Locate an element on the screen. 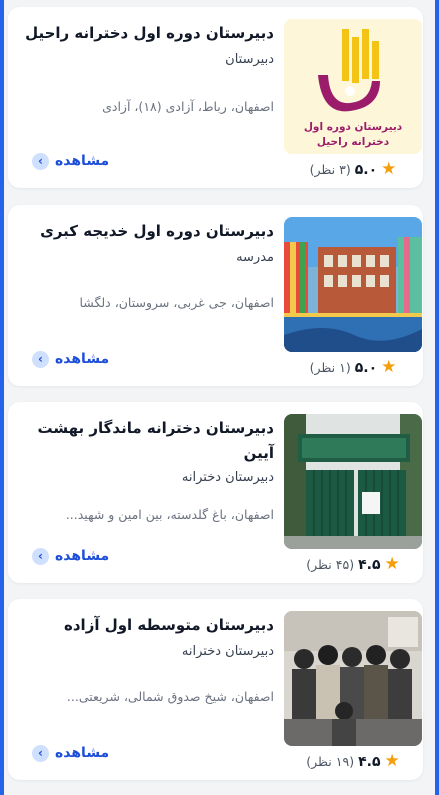 The width and height of the screenshot is (439, 795). school-address: اصفهان، رباط، آزادی (۱۸)، آزادی is located at coordinates (188, 106).